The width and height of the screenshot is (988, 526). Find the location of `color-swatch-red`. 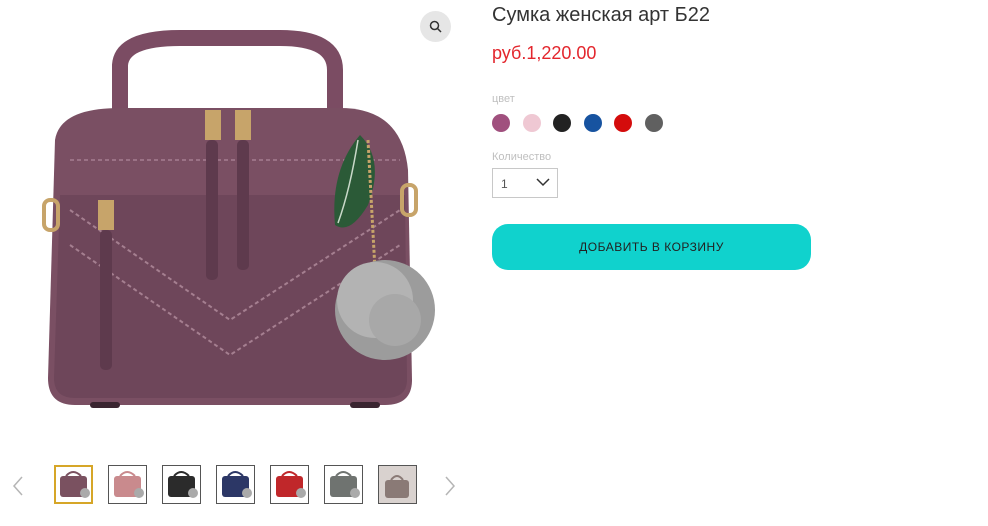

color-swatch-red is located at coordinates (623, 123).